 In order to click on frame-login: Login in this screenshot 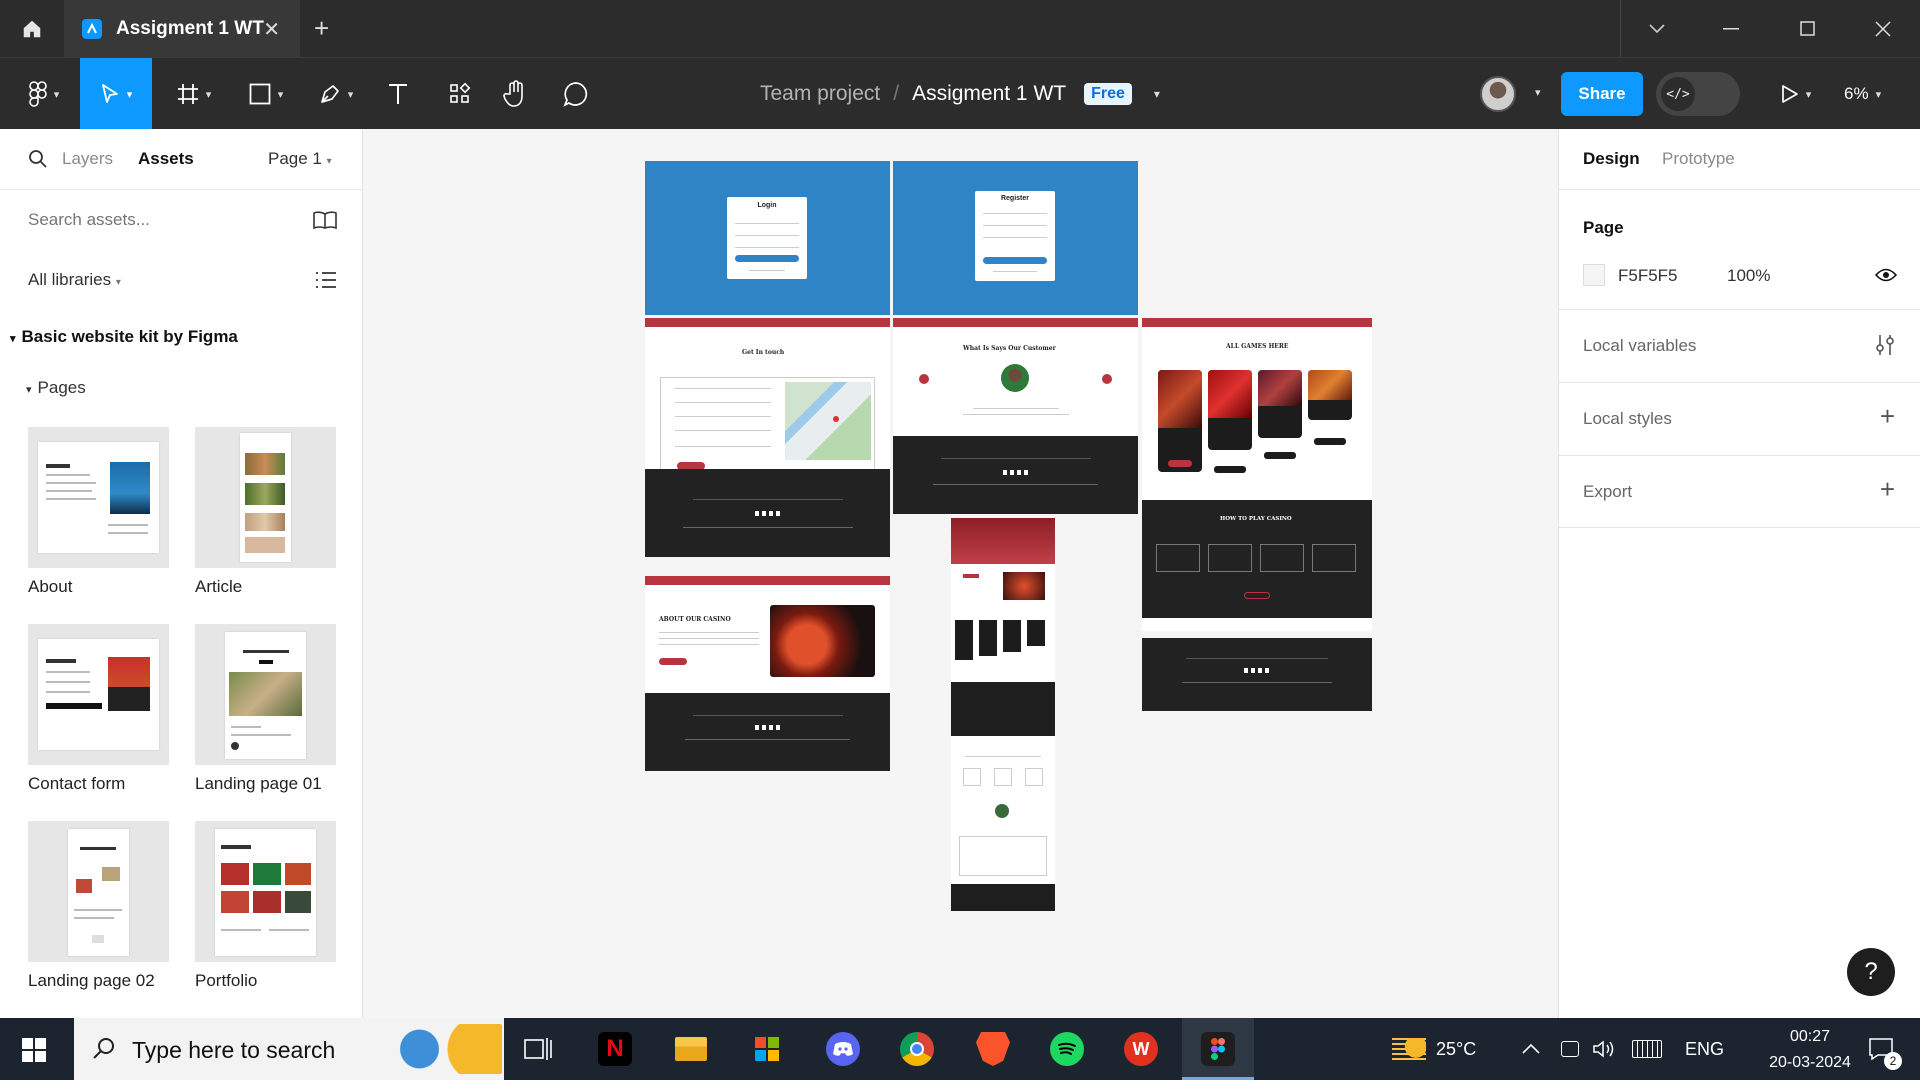, I will do `click(767, 238)`.